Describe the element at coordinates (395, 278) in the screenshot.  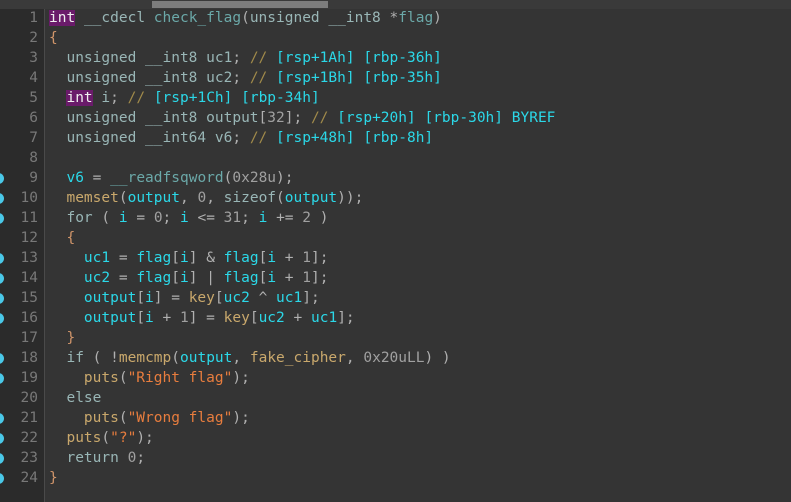
I see `code-line: 14 uc2 = flag[i] | flag[i + 1];` at that location.